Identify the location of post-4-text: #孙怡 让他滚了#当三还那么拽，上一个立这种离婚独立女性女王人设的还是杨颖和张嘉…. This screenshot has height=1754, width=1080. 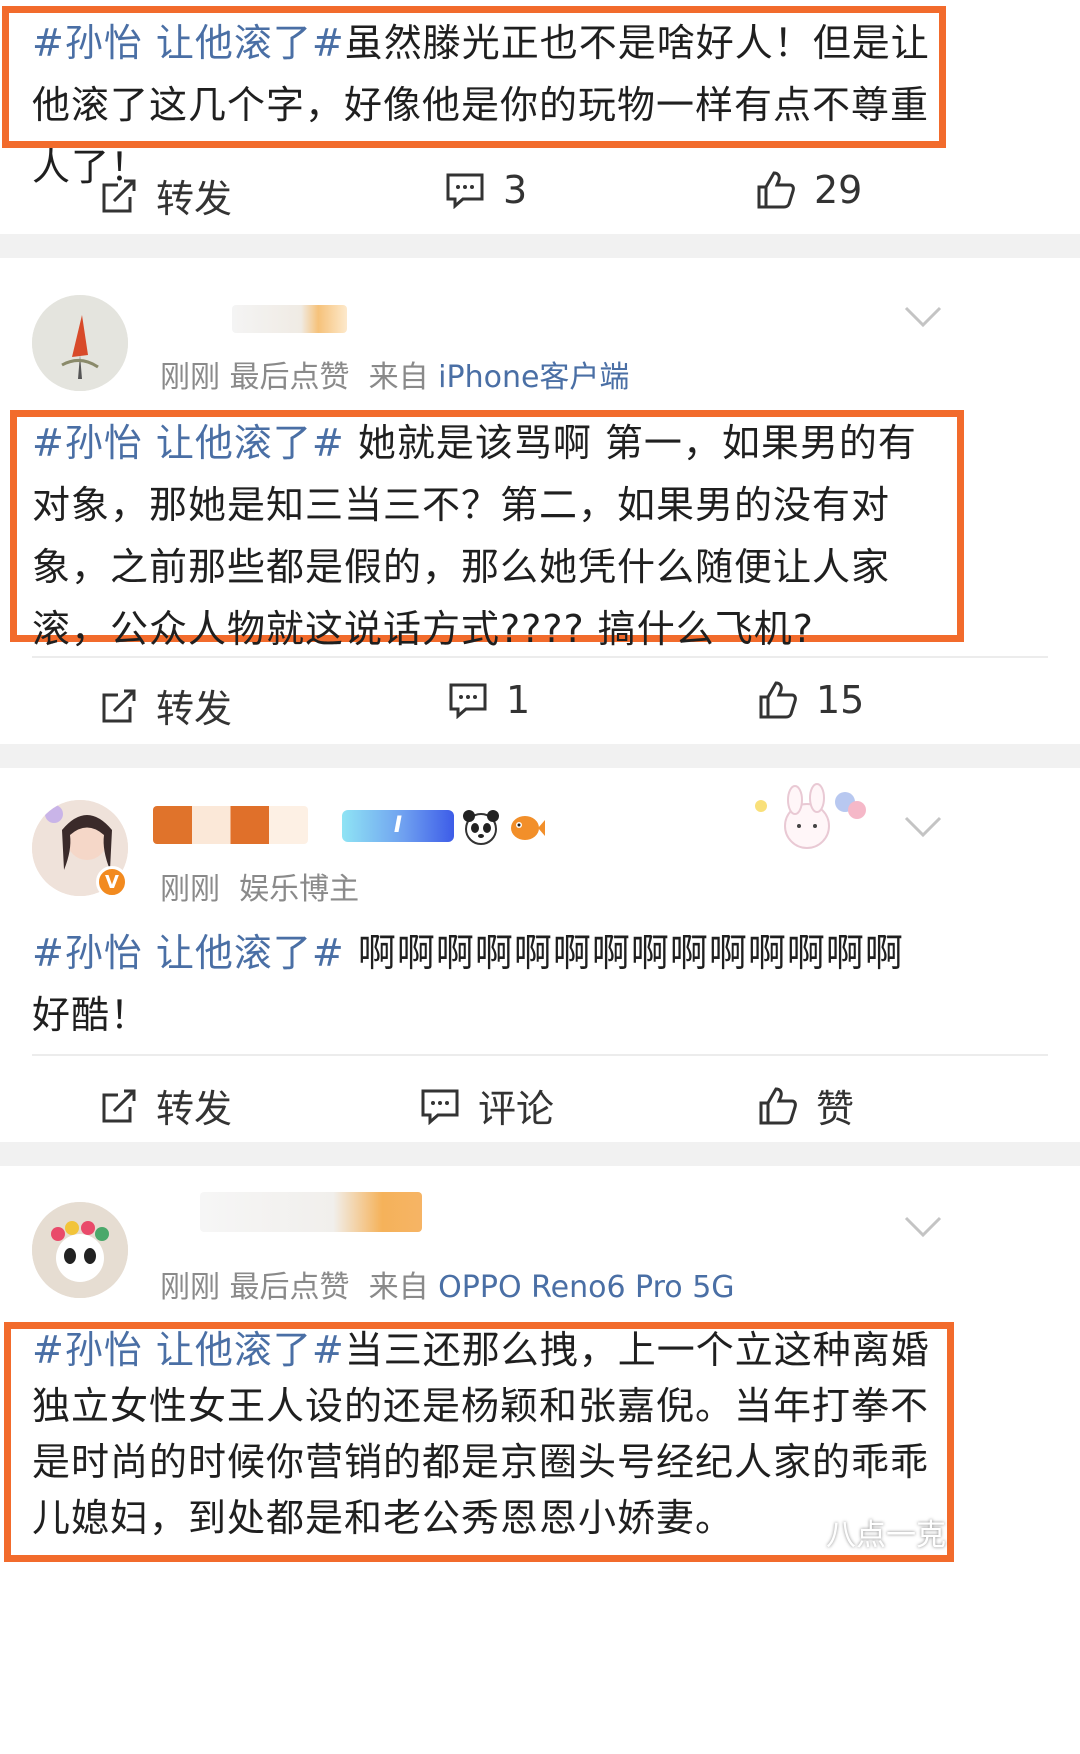
(482, 1434).